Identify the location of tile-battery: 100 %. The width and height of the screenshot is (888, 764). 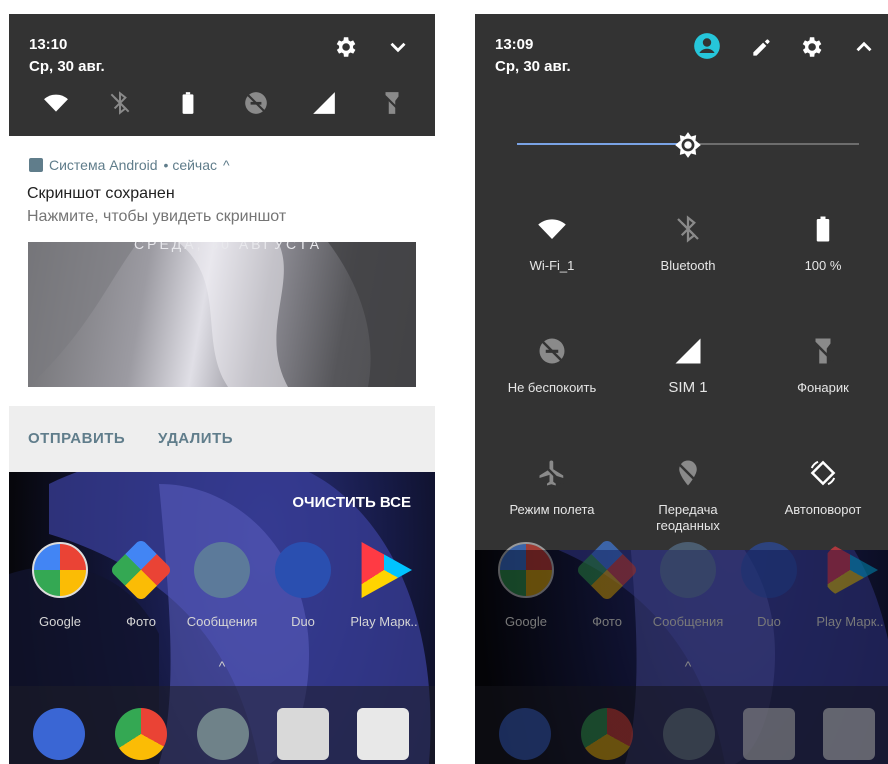
(820, 244).